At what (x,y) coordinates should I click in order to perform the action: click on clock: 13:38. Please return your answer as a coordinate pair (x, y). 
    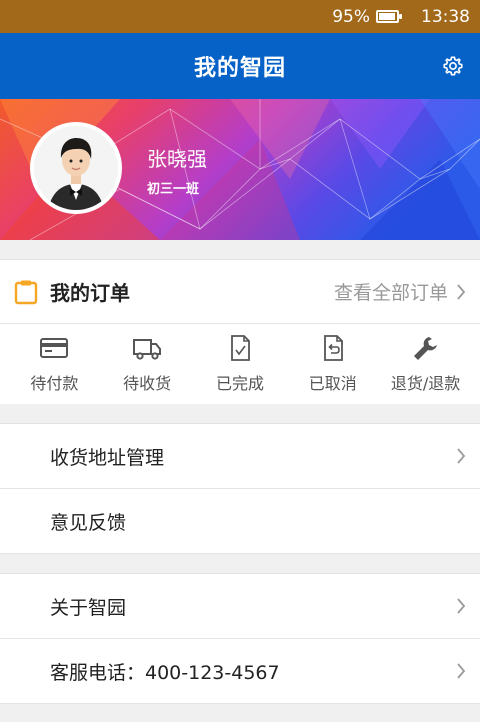
    Looking at the image, I should click on (445, 16).